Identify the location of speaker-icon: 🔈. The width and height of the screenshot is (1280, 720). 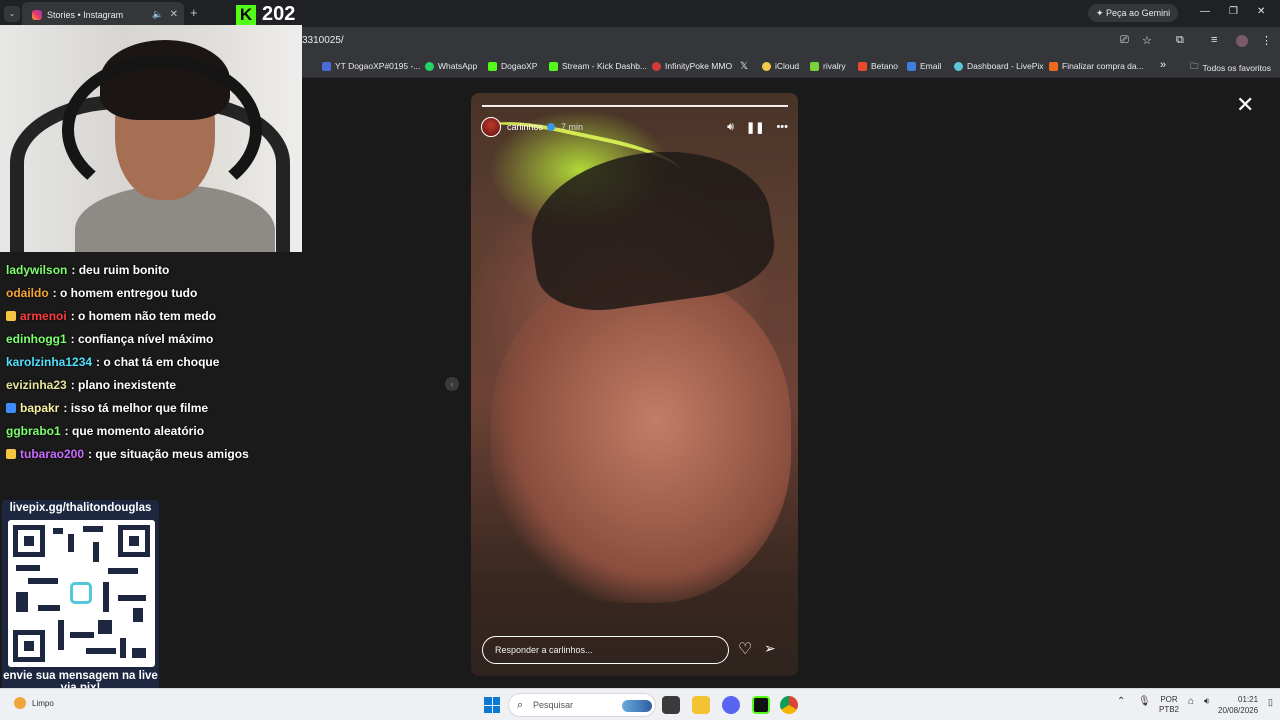
(157, 14).